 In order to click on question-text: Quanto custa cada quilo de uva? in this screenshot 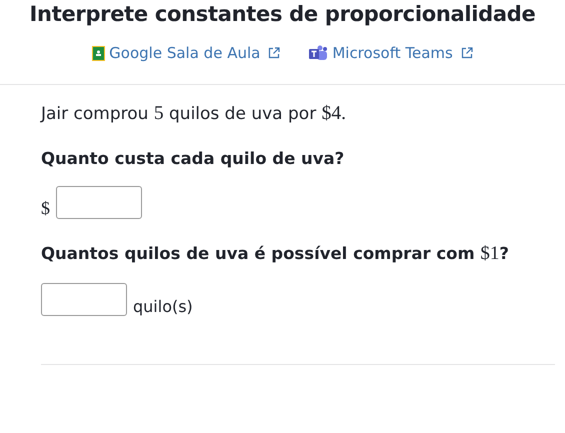, I will do `click(193, 158)`.